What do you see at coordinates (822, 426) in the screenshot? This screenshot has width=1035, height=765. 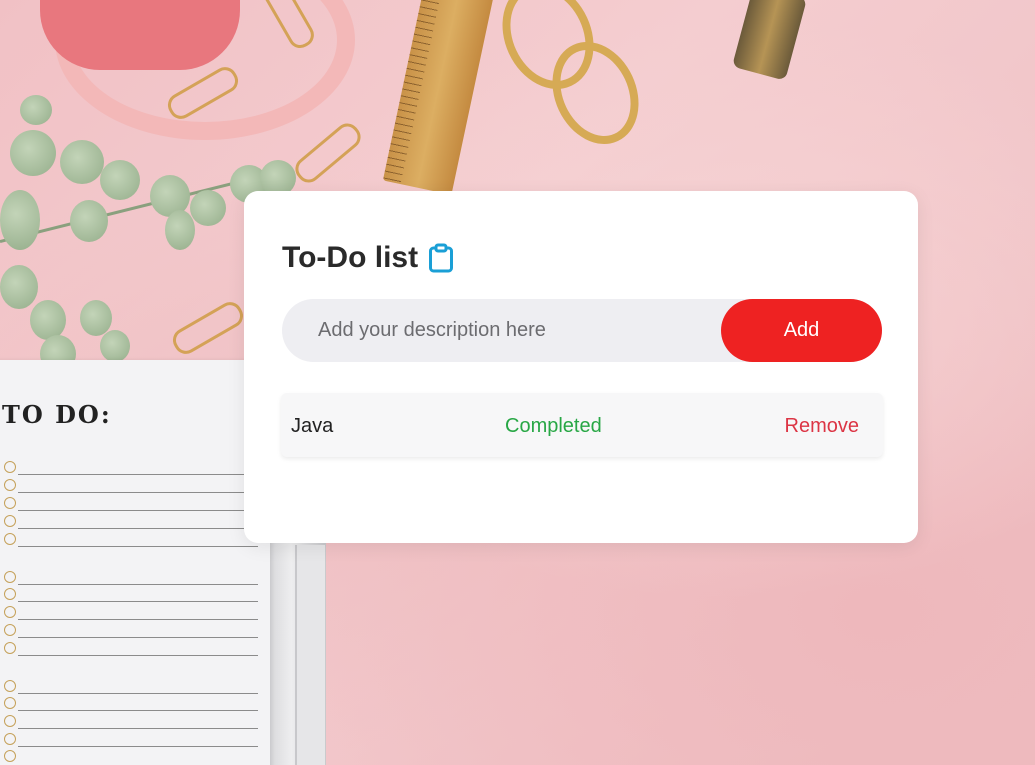 I see `remove-button: Remove` at bounding box center [822, 426].